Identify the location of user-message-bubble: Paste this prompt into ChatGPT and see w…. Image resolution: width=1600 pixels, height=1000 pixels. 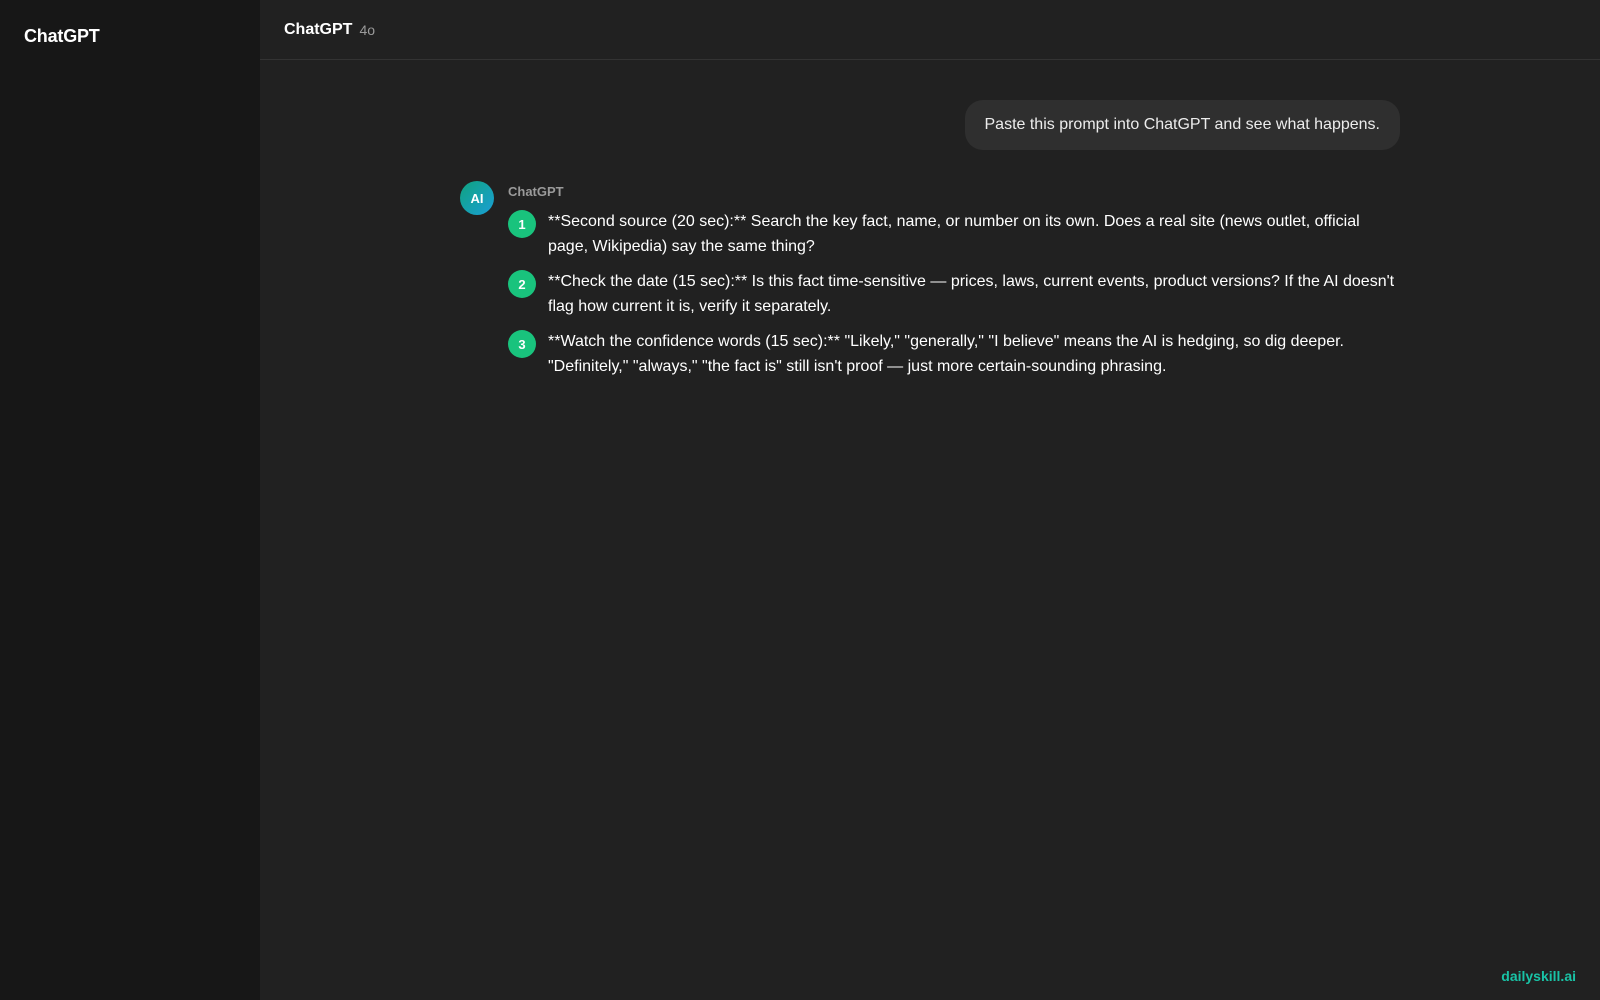
(1182, 125).